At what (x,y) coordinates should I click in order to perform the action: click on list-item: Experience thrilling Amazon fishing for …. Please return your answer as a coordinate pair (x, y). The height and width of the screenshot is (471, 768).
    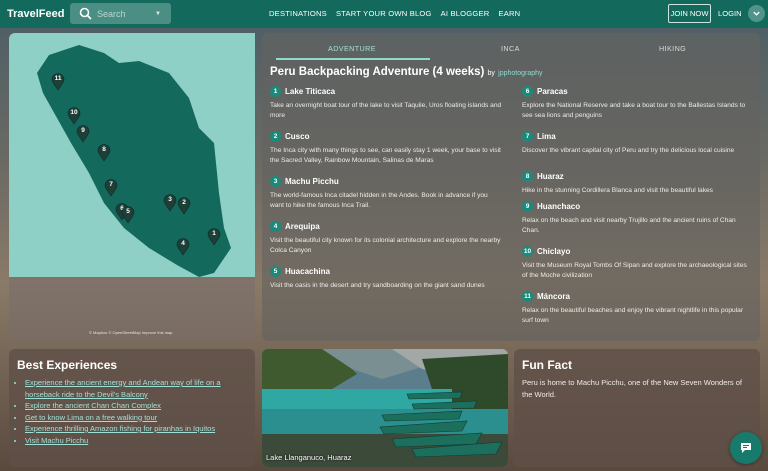
    Looking at the image, I should click on (133, 429).